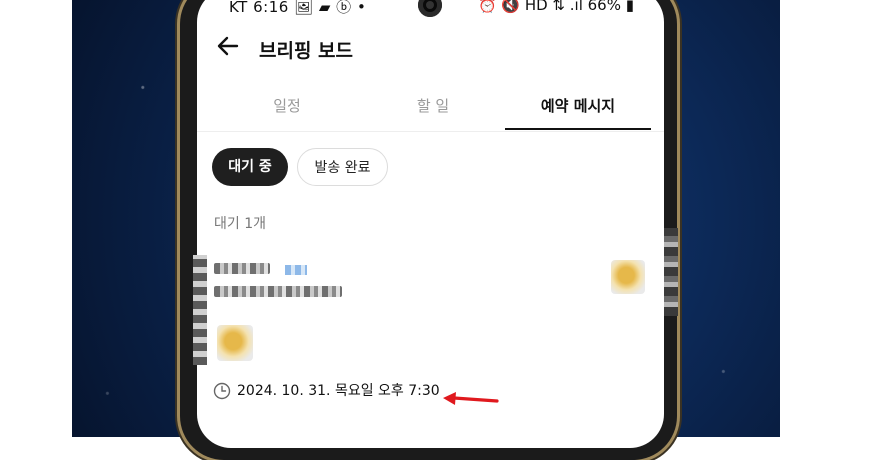 The image size is (869, 460). I want to click on back-arrow-icon, so click(228, 48).